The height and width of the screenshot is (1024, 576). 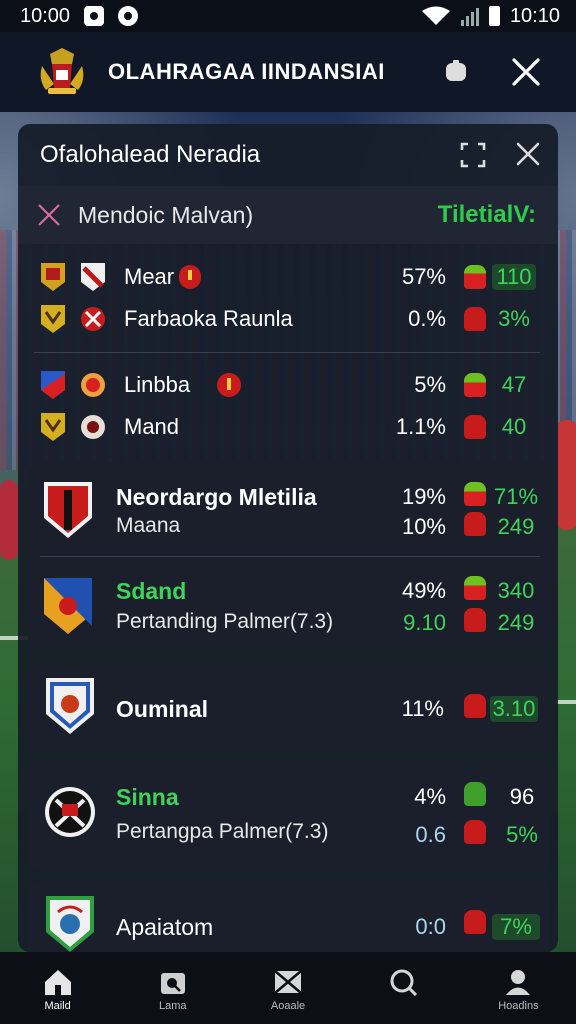 I want to click on team-score: 3.10, so click(x=514, y=709).